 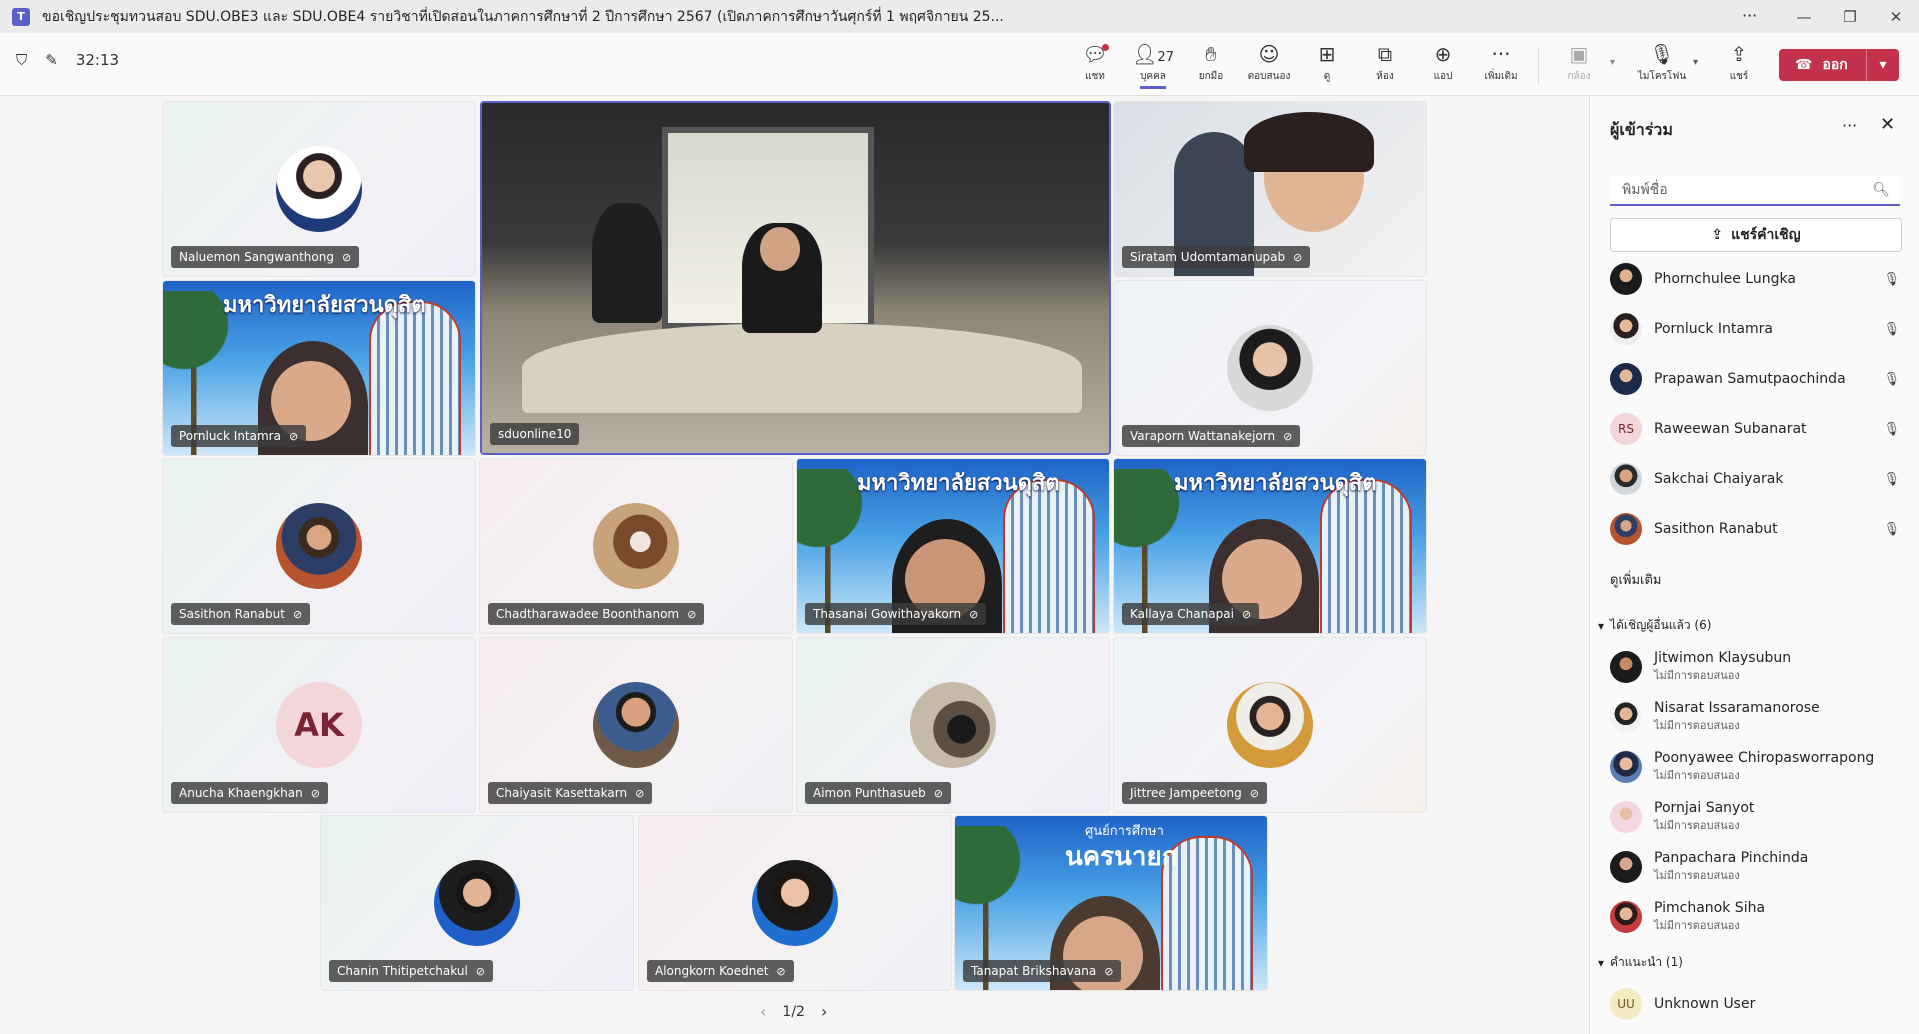 What do you see at coordinates (1626, 429) in the screenshot?
I see `avatar-initials: RS` at bounding box center [1626, 429].